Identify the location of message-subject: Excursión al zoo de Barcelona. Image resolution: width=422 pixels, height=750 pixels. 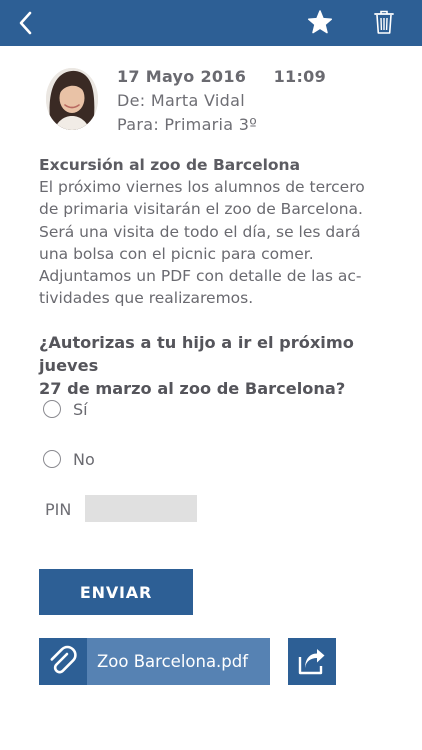
(170, 165).